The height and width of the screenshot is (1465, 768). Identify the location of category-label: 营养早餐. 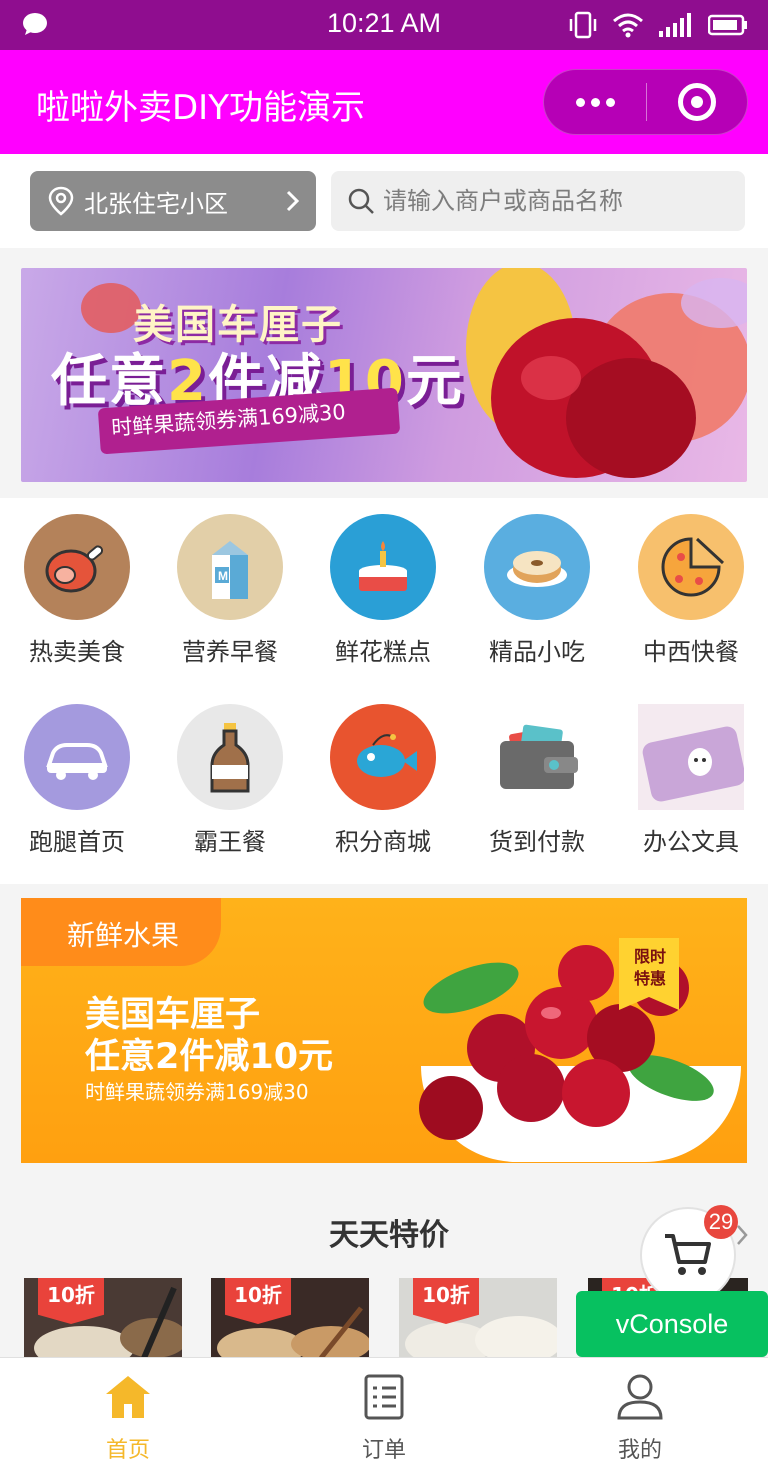
(230, 652).